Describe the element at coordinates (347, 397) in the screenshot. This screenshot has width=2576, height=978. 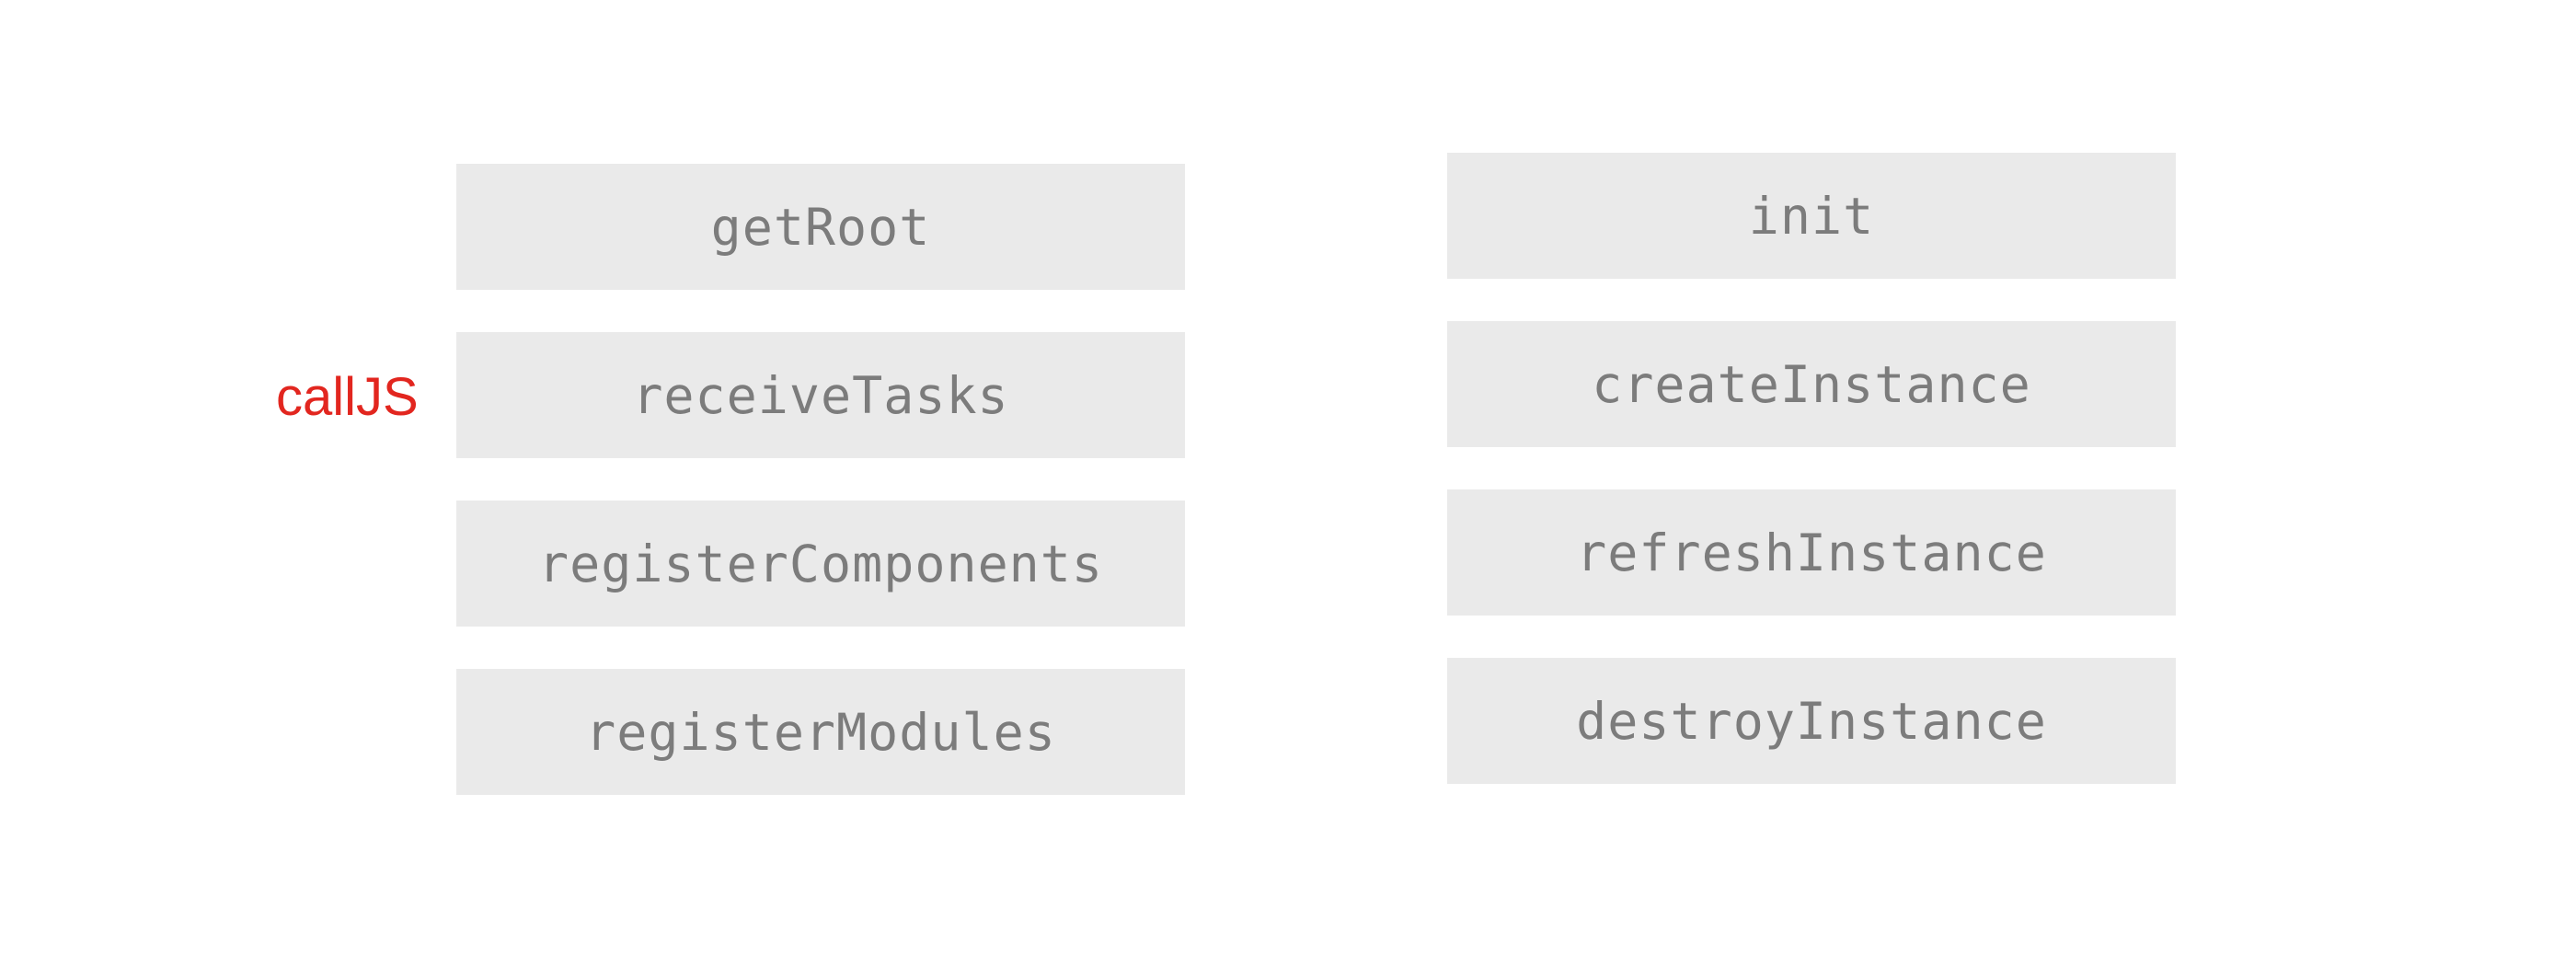
I see `calljs-label: callJS` at that location.